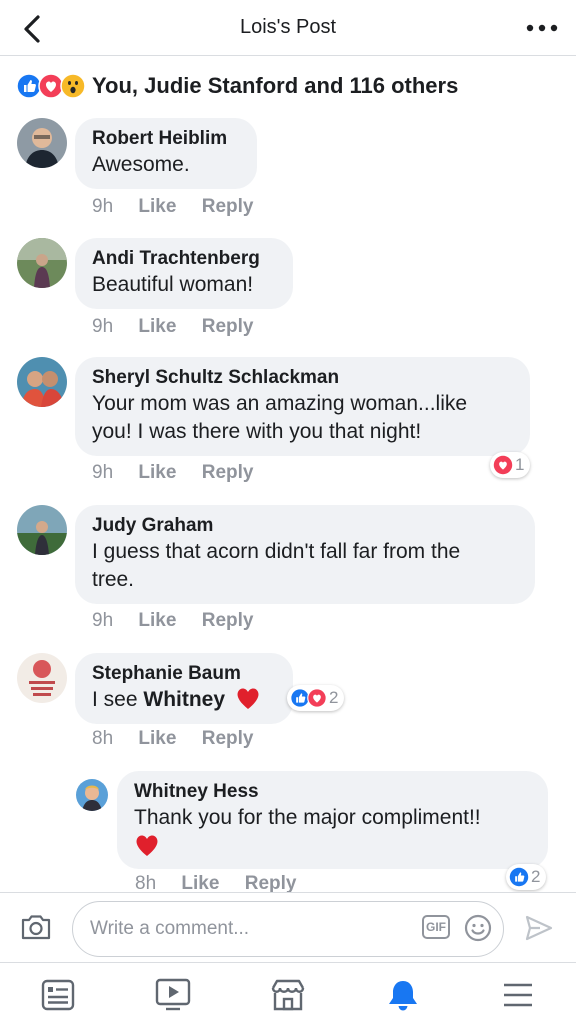  I want to click on reaction-count: 1, so click(520, 464).